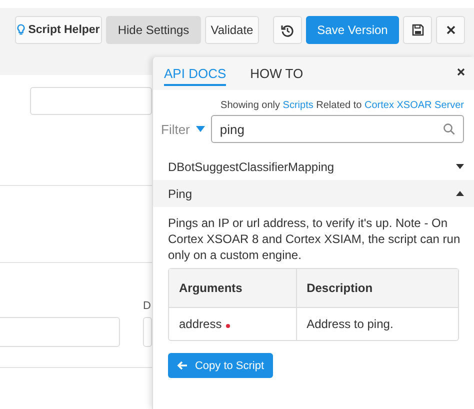 Image resolution: width=474 pixels, height=409 pixels. What do you see at coordinates (313, 193) in the screenshot?
I see `script-row: Ping` at bounding box center [313, 193].